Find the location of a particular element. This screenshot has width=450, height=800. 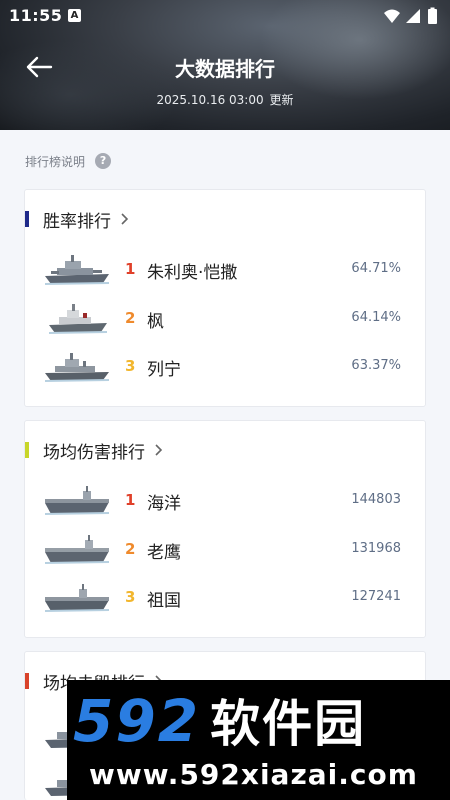

watermark-url: www.592xiazai.com is located at coordinates (253, 774).